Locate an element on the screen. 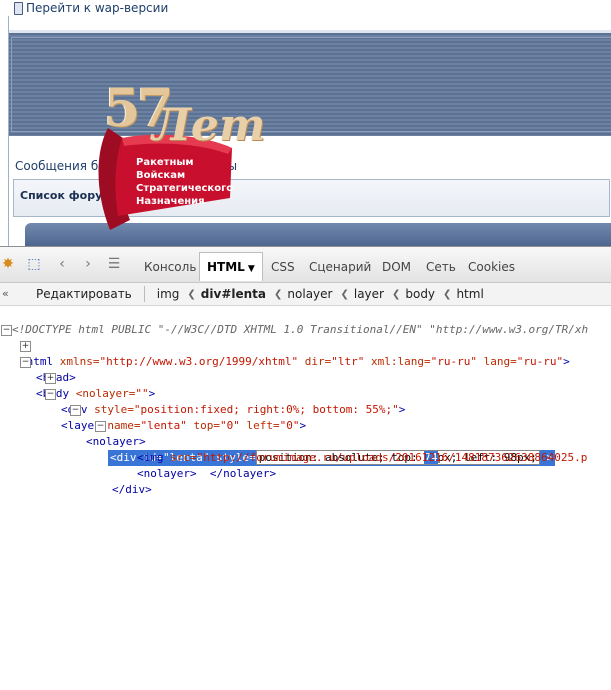  crumb-label: div#lenta is located at coordinates (233, 294).